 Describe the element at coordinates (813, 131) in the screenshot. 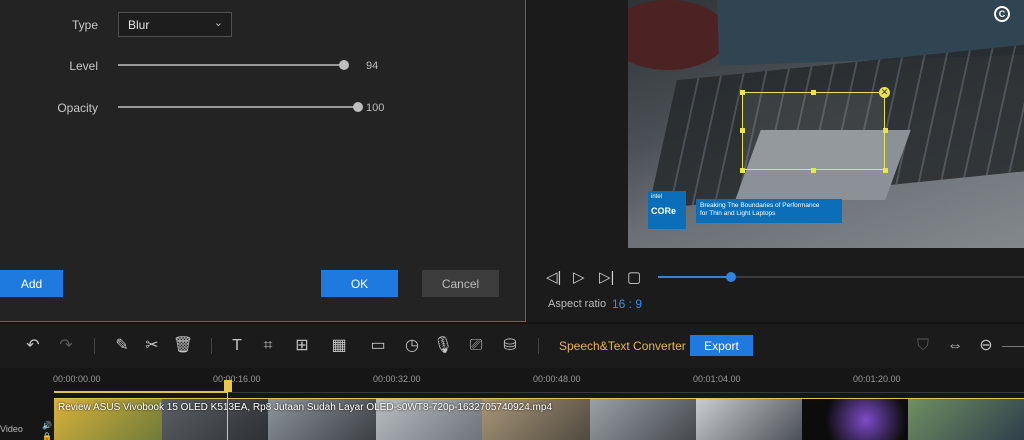

I see `blur-region` at that location.